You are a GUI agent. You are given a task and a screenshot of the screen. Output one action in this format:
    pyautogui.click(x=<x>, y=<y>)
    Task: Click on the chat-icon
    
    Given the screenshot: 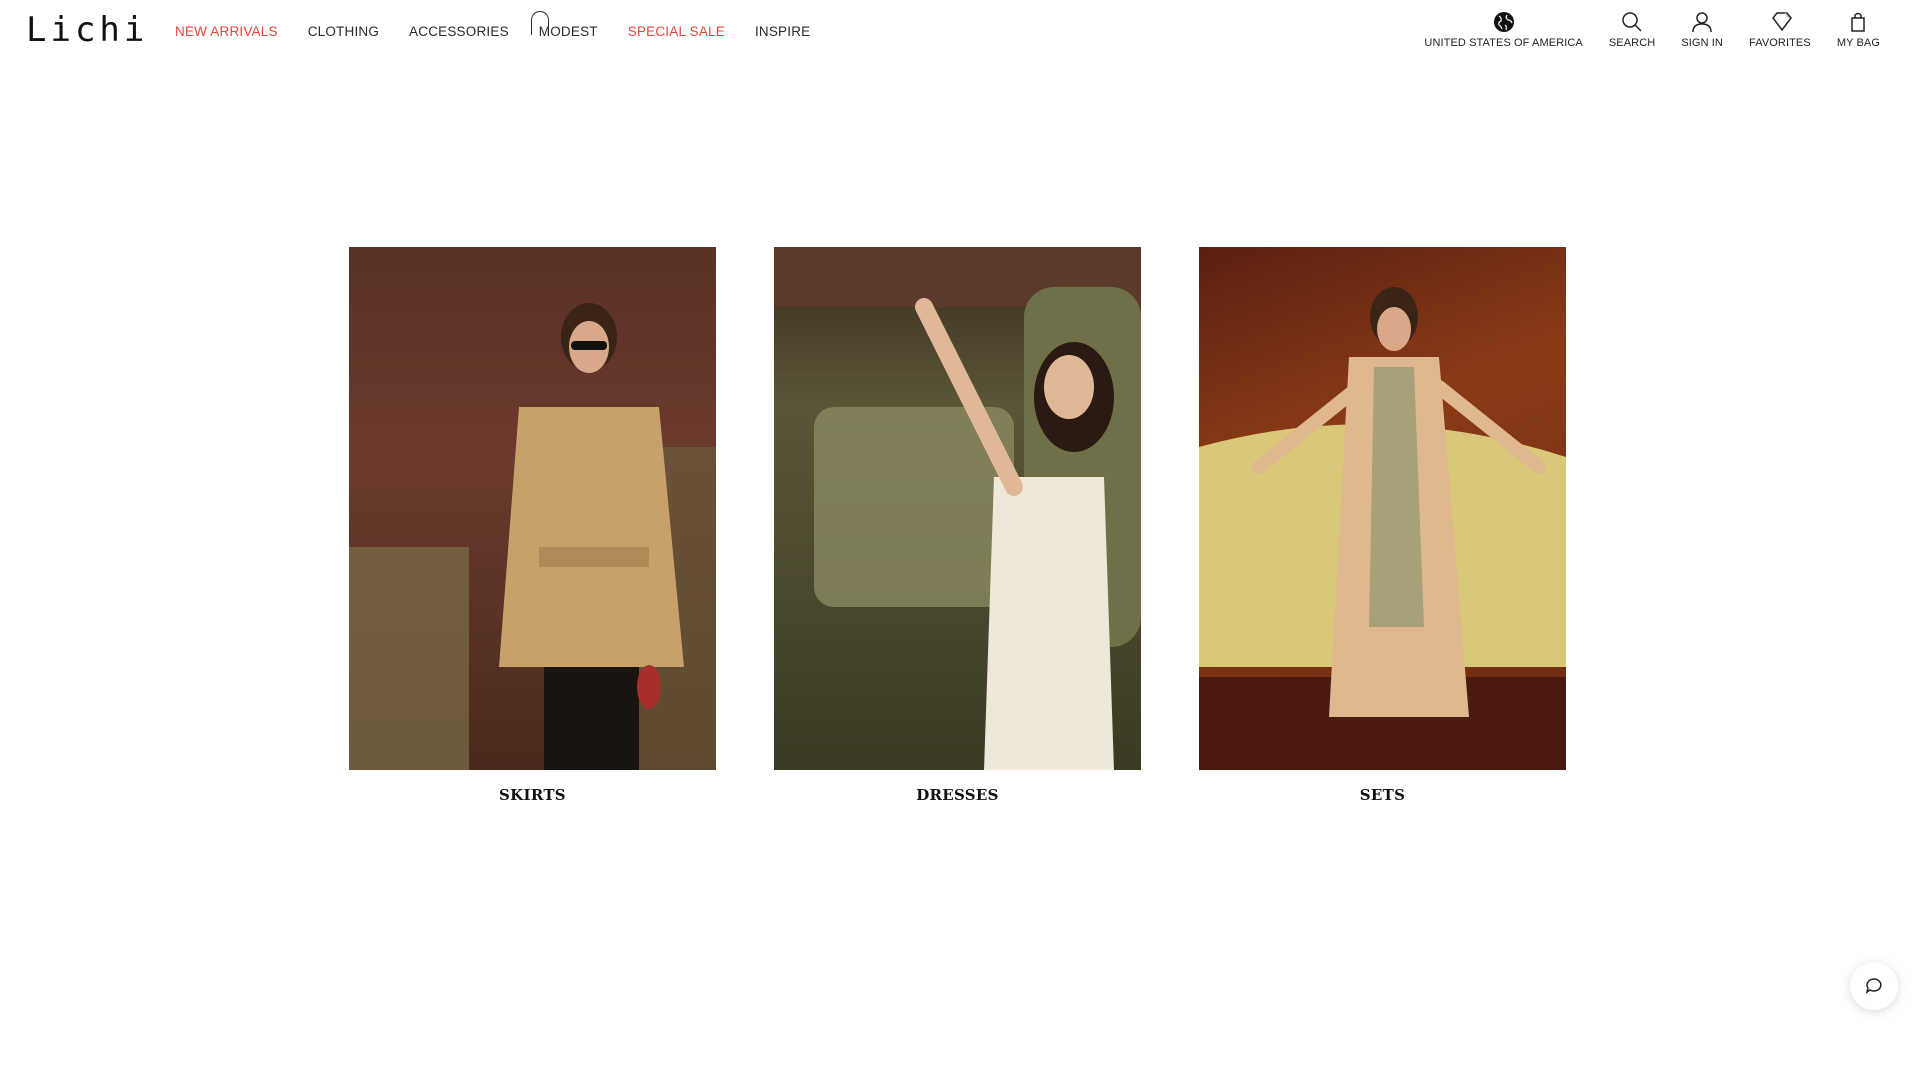 What is the action you would take?
    pyautogui.click(x=1873, y=986)
    